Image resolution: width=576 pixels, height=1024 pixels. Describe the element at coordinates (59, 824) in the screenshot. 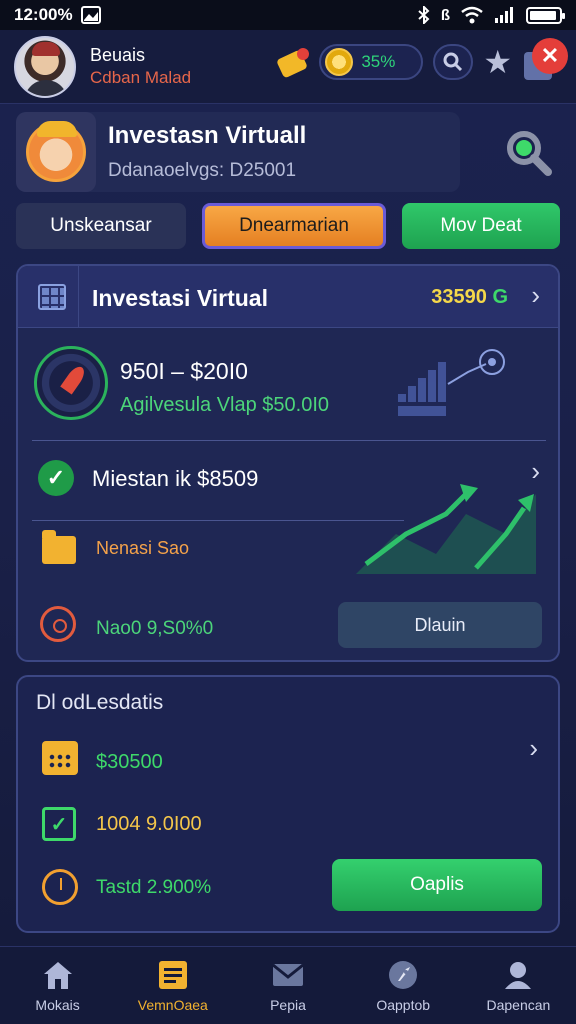

I see `shield-check-icon: ✓` at that location.